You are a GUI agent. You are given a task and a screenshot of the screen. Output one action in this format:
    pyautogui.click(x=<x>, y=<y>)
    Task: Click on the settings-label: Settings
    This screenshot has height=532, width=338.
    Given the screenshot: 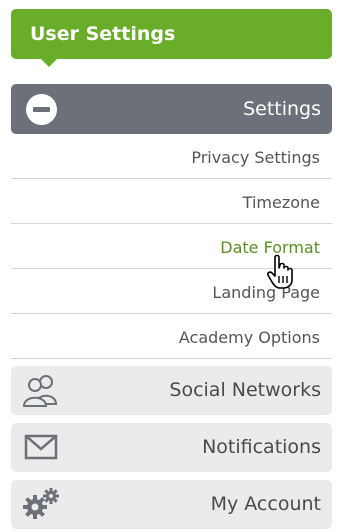 What is the action you would take?
    pyautogui.click(x=282, y=109)
    